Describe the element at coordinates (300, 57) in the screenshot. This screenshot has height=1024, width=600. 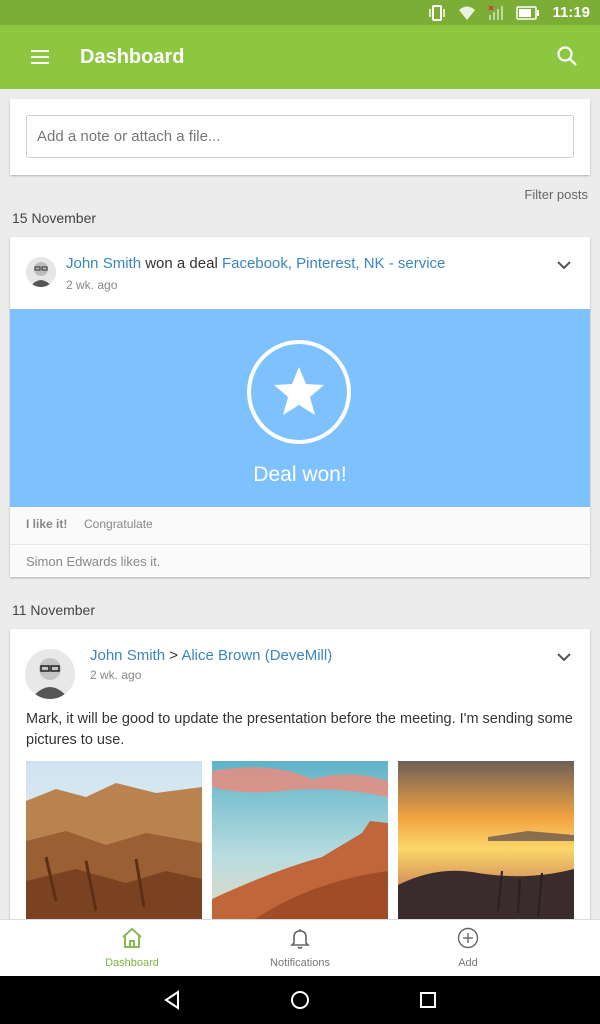
I see `app-bar: Dashboard` at that location.